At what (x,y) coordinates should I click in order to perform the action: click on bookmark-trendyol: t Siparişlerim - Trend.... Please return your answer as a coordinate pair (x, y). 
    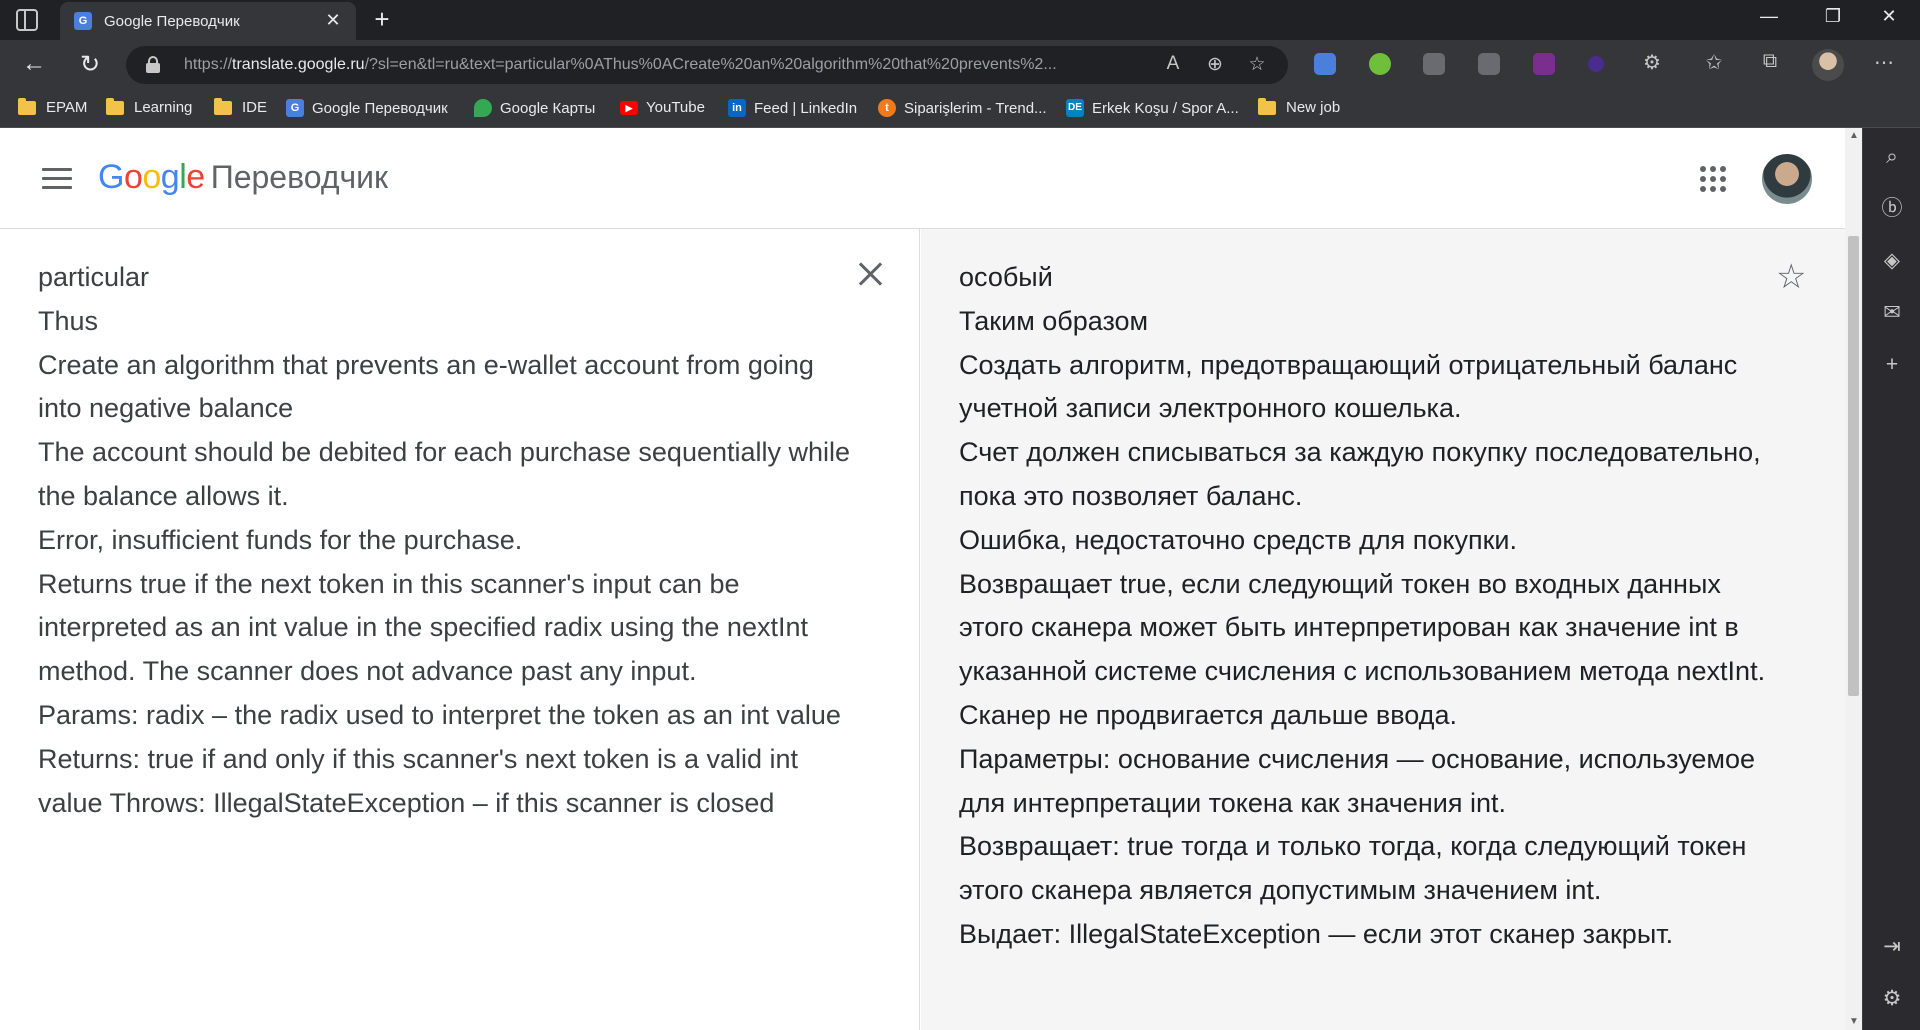
    Looking at the image, I should click on (962, 108).